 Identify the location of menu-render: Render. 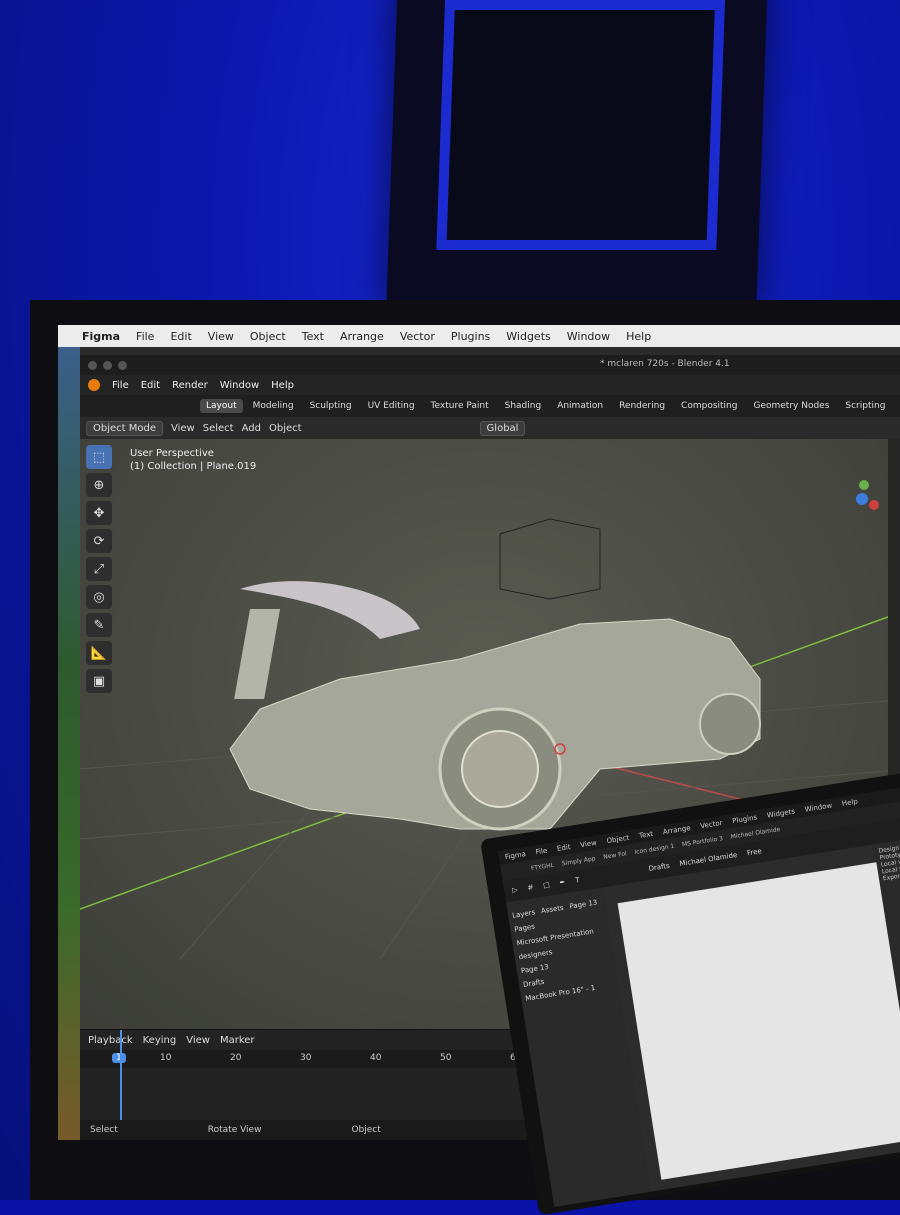
(190, 385).